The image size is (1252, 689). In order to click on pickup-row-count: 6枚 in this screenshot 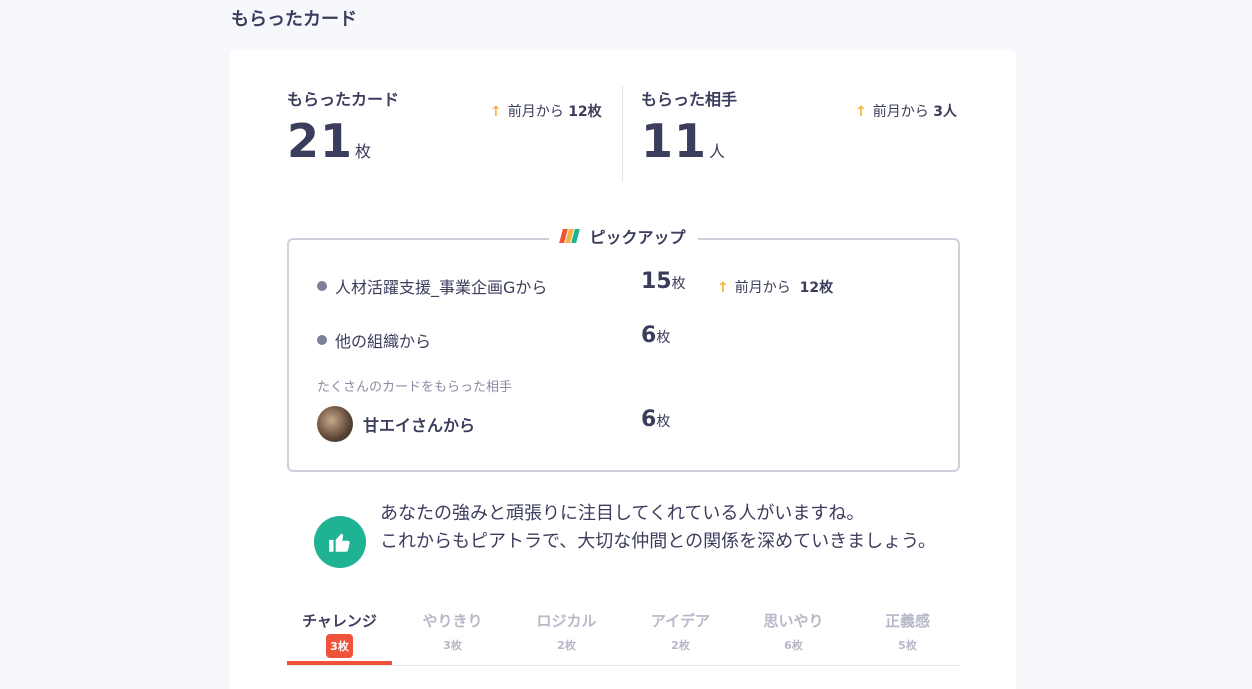, I will do `click(655, 335)`.